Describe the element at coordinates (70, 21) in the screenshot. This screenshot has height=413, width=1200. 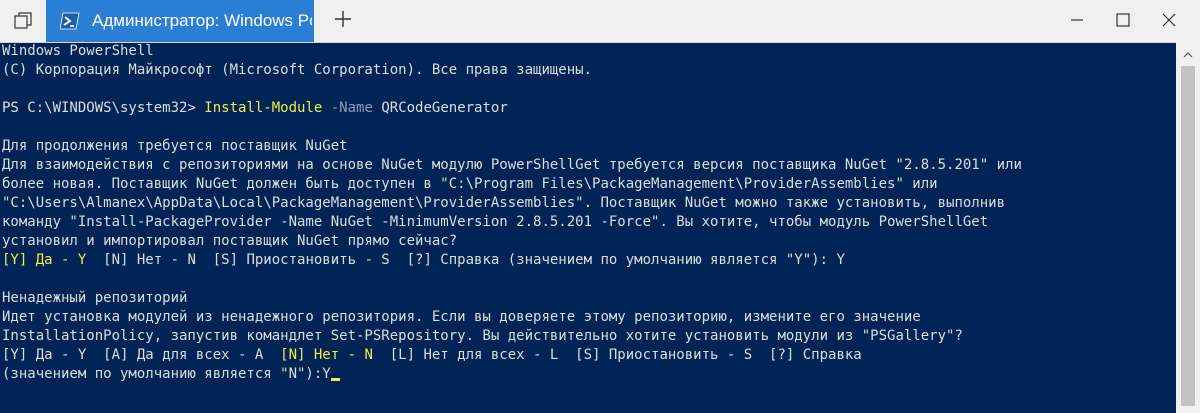
I see `powershell-icon` at that location.